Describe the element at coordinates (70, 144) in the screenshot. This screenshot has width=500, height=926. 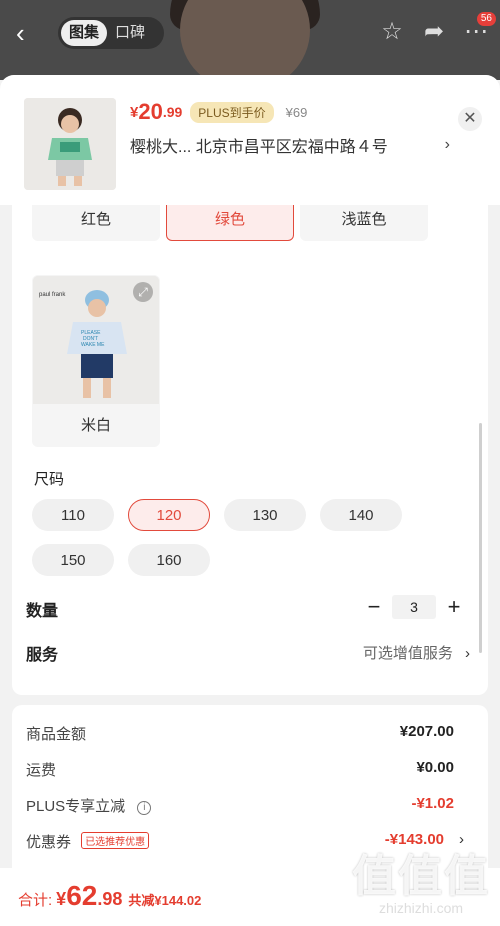
I see `product-thumbnail` at that location.